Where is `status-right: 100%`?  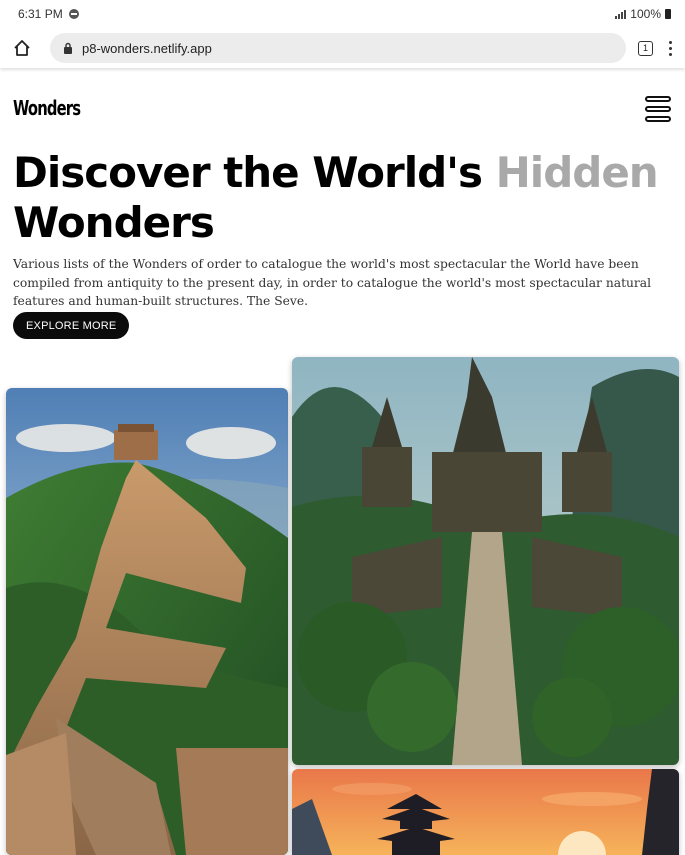
status-right: 100% is located at coordinates (643, 14).